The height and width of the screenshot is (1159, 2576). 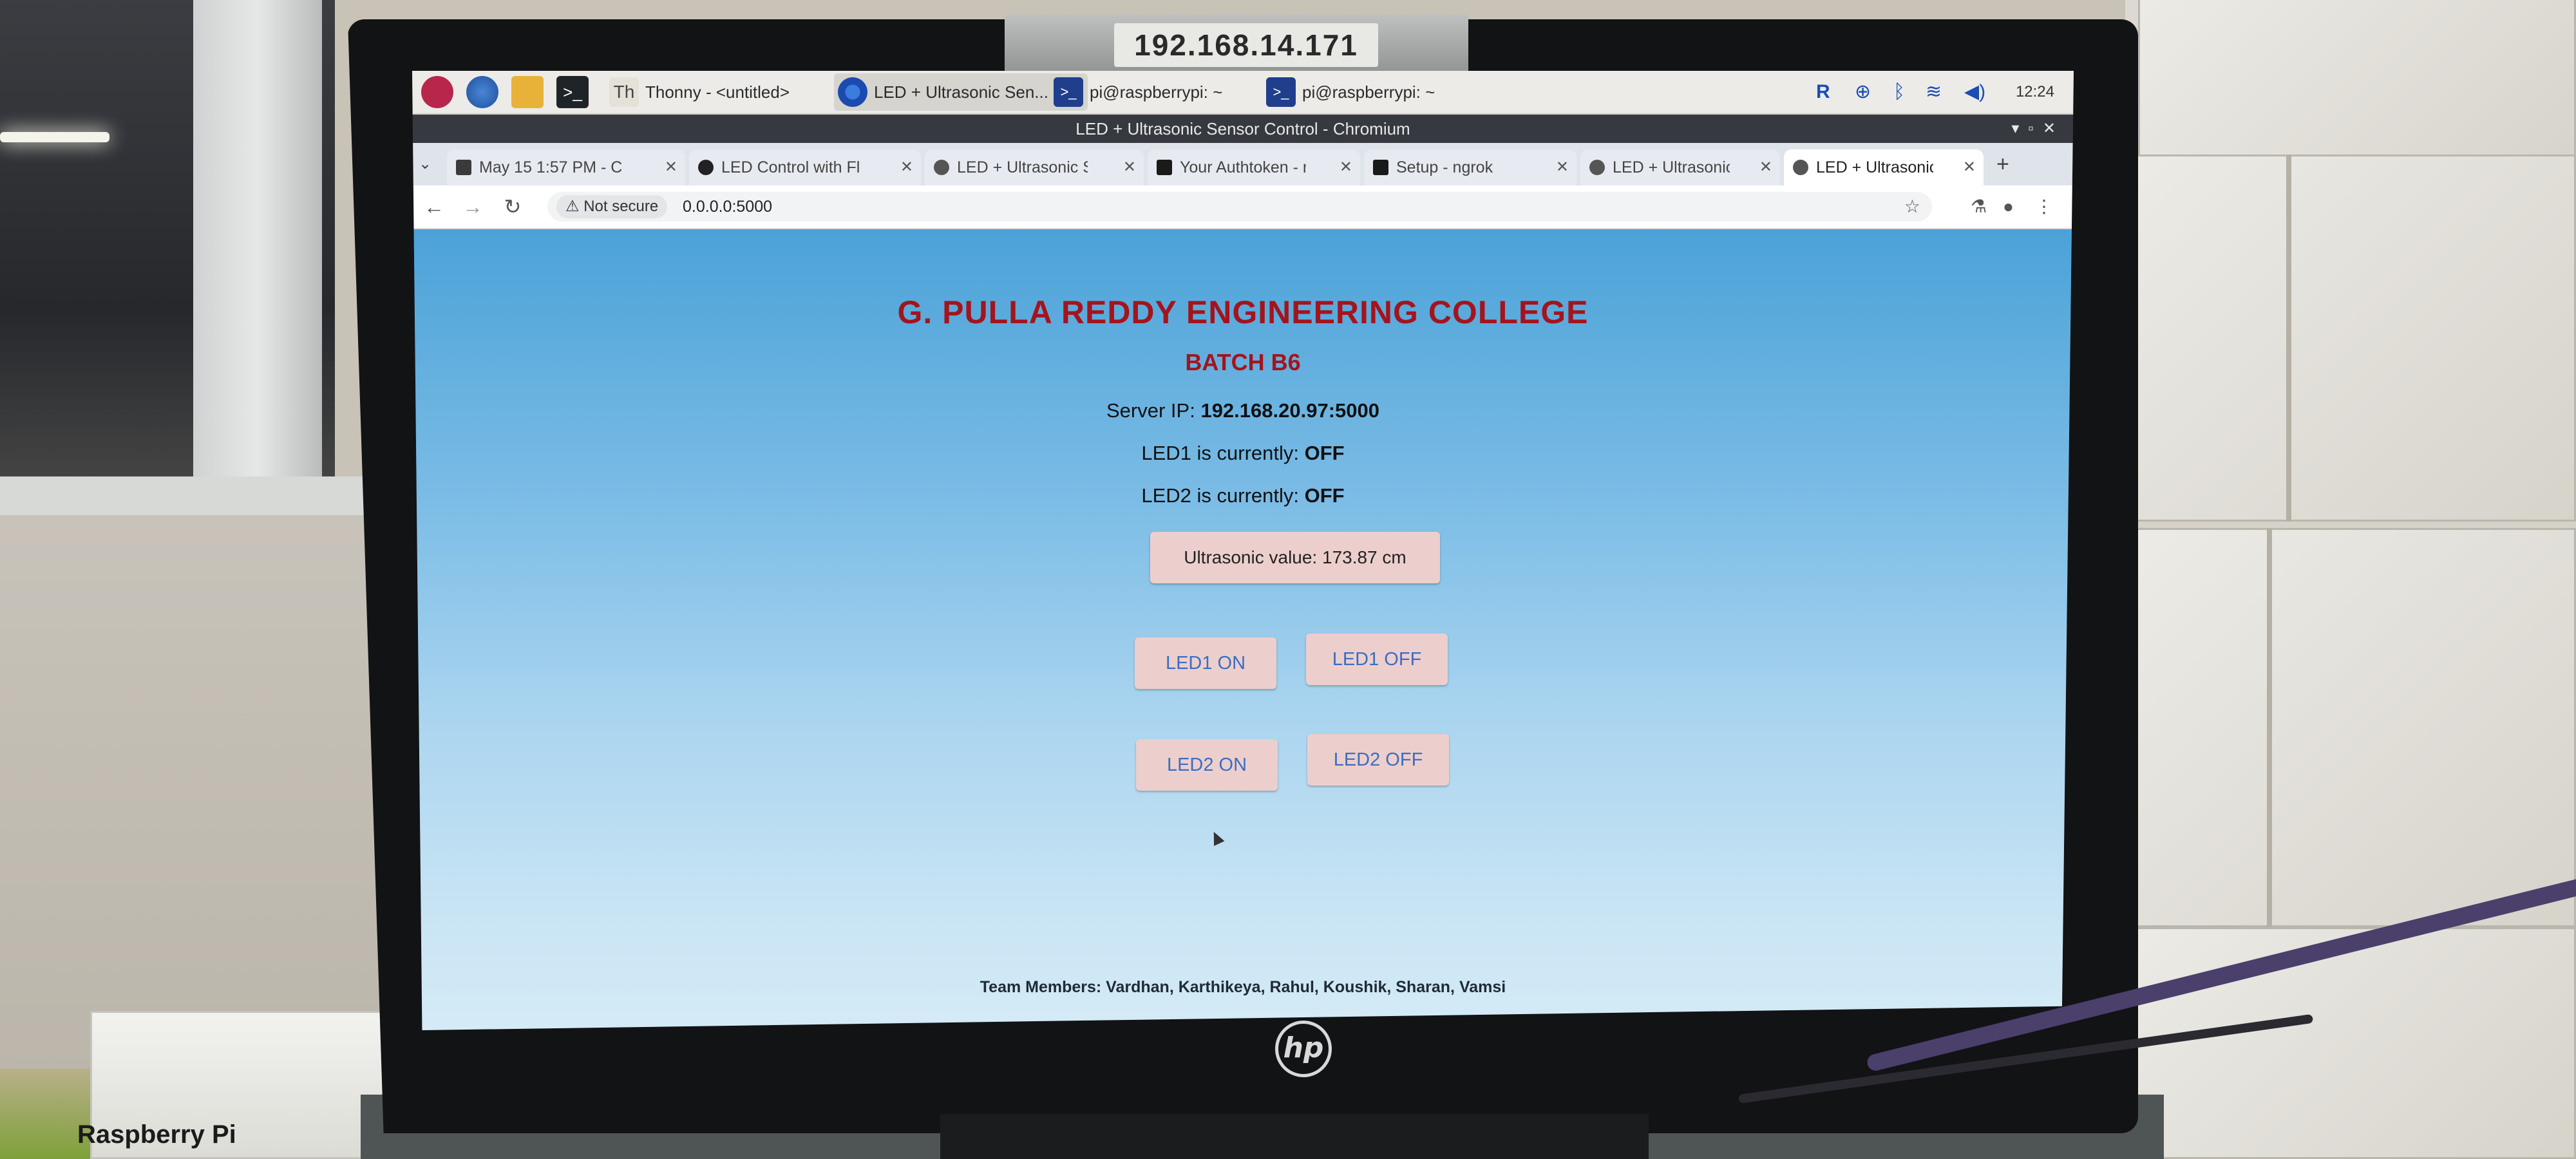 I want to click on tab-led-ultrasonic-2: LED + Ultrasonic Se ✕, so click(x=1680, y=167).